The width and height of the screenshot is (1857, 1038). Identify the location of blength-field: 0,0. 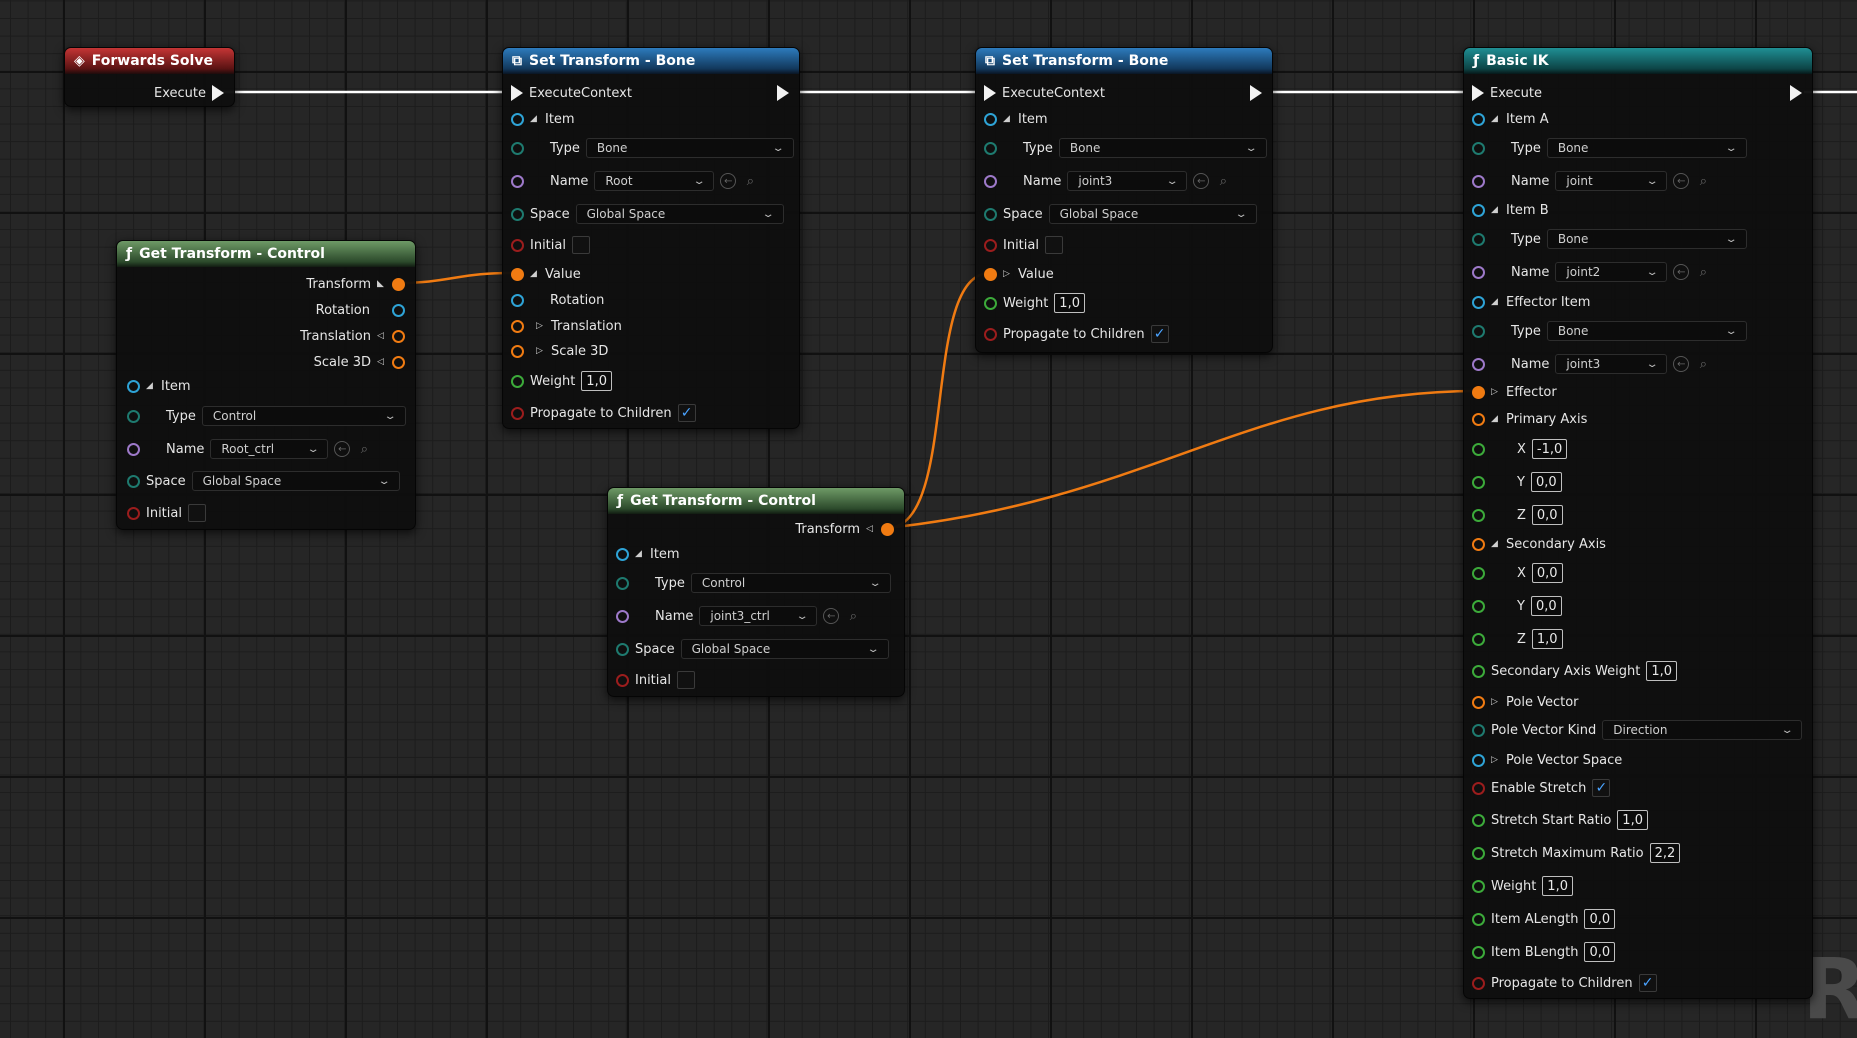
(1600, 952).